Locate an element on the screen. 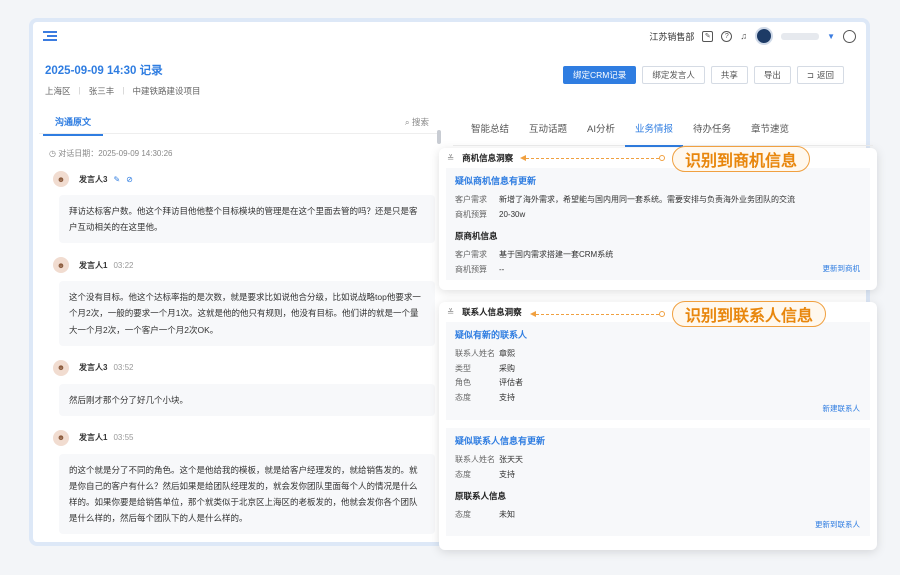  user-name is located at coordinates (800, 36).